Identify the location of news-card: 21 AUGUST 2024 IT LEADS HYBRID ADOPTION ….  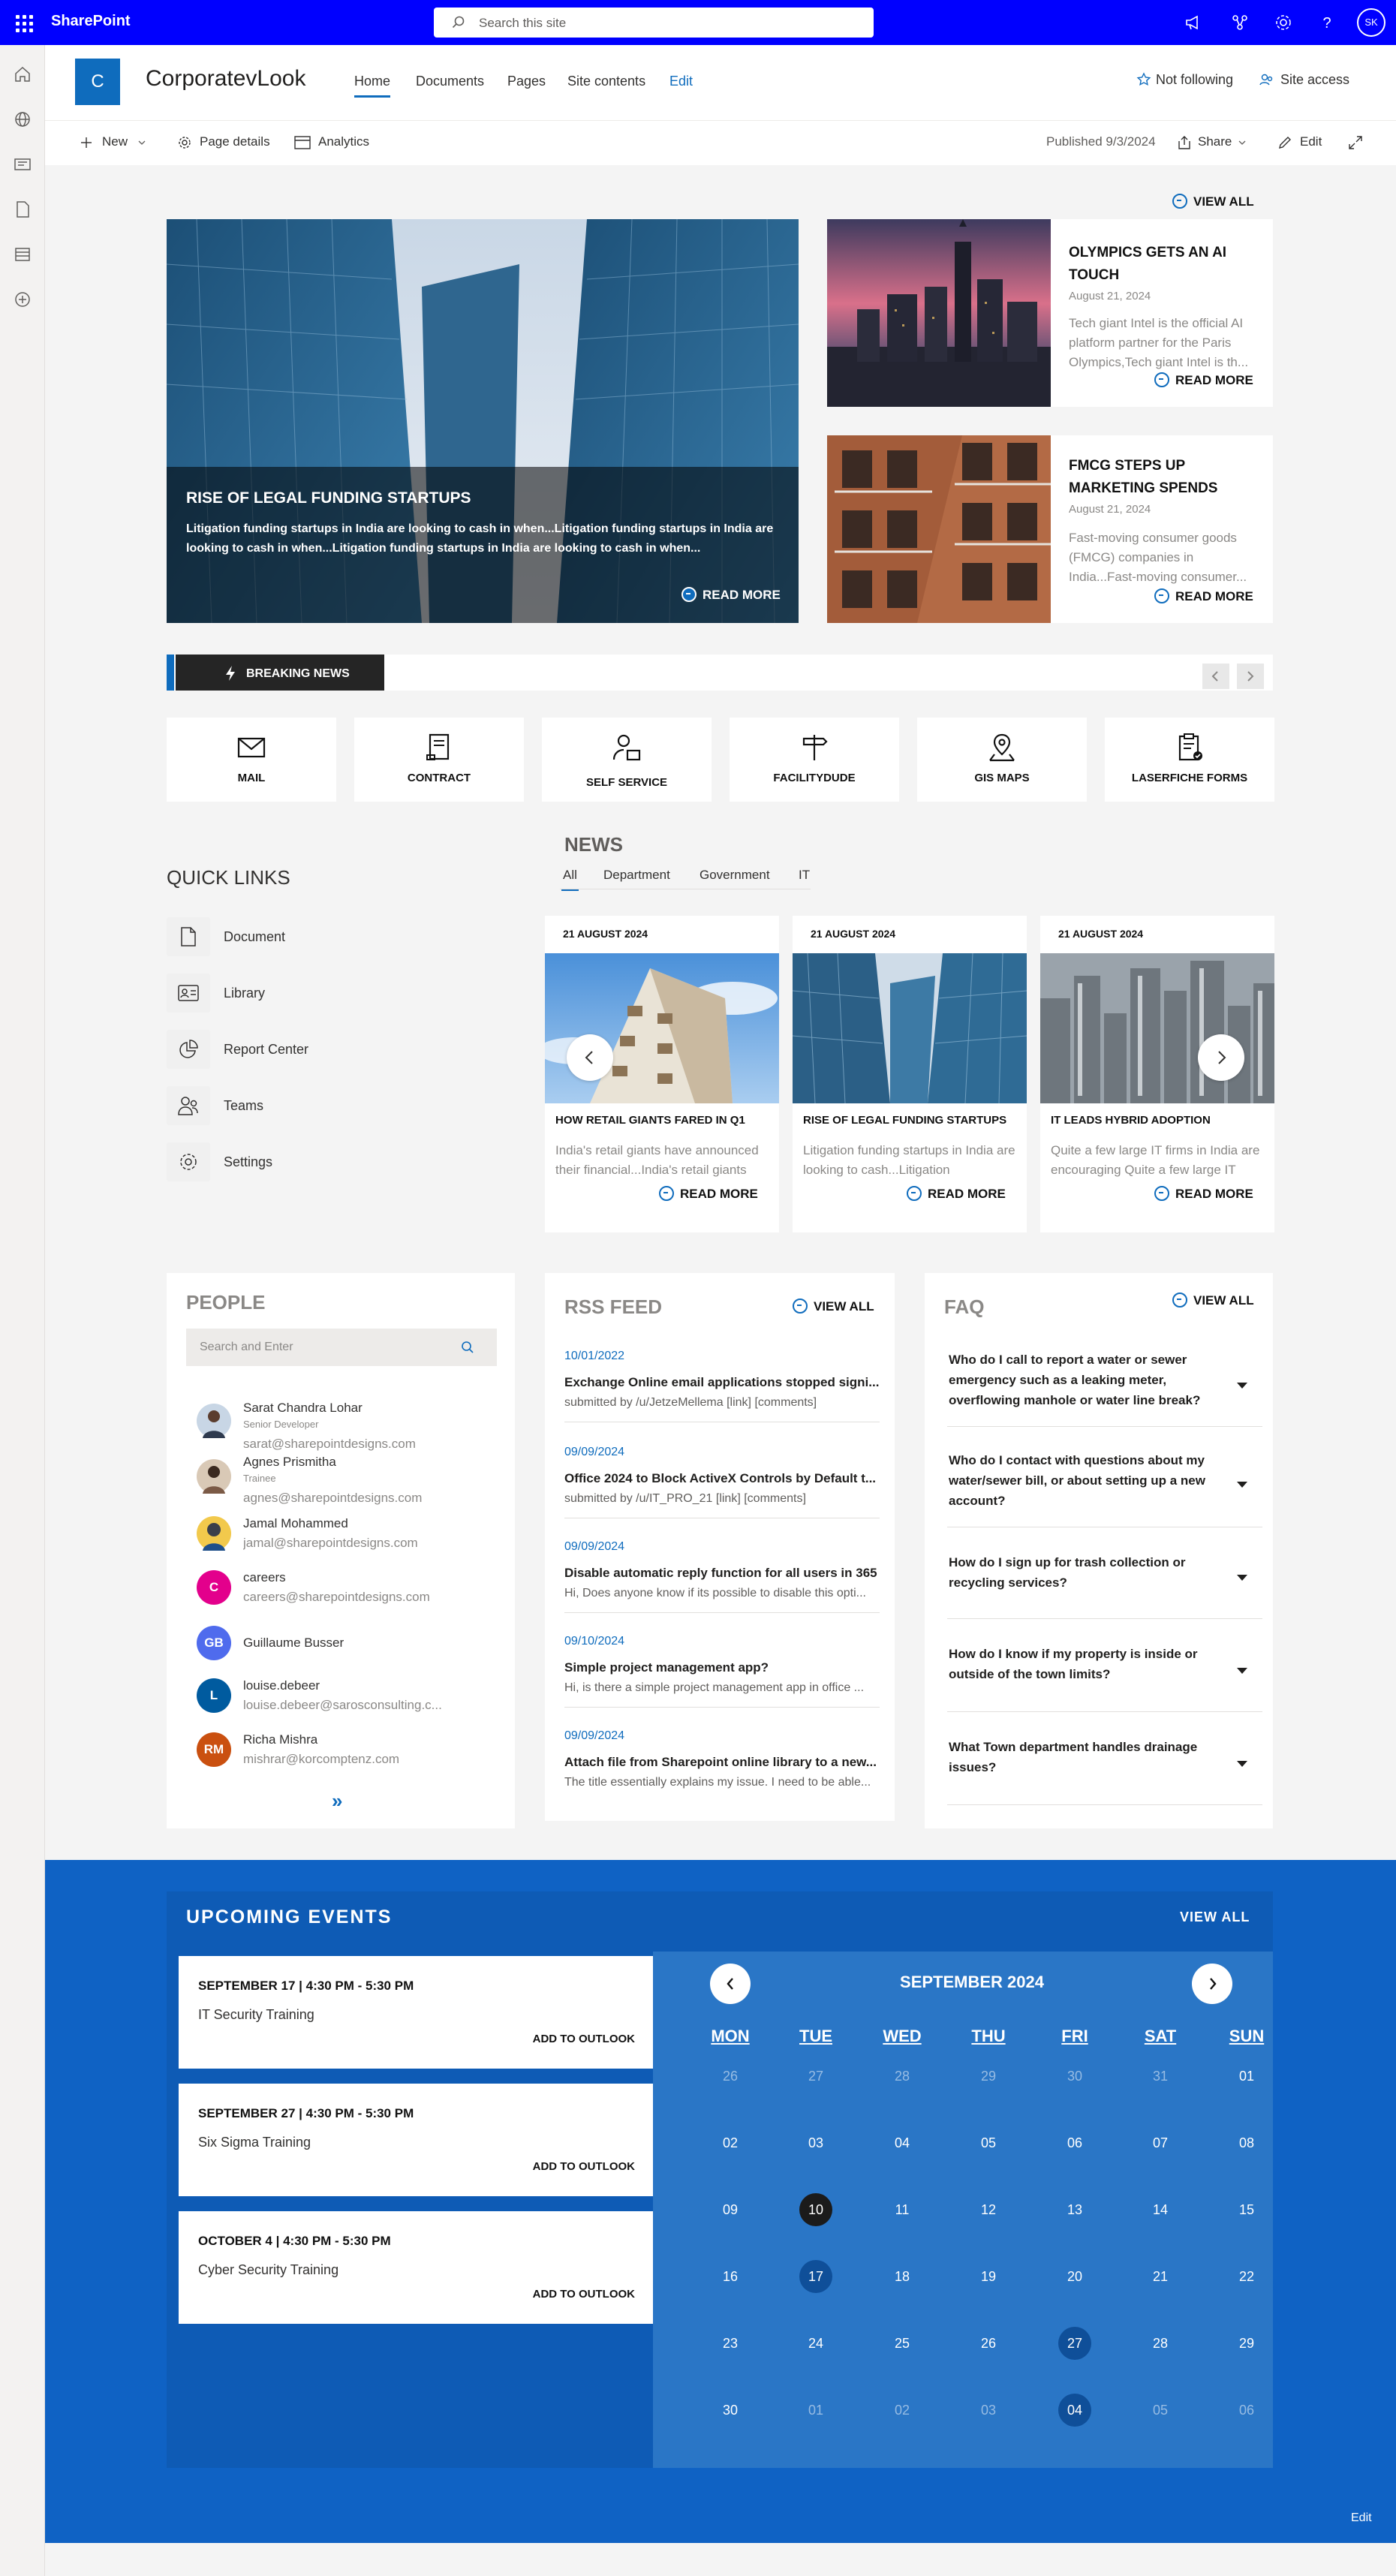
(1157, 1074).